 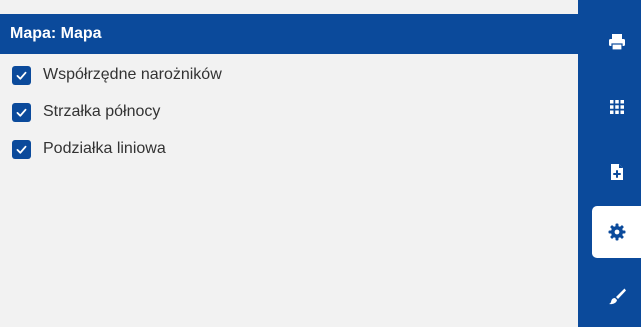 I want to click on option-label: Podziałka liniowa, so click(x=104, y=148).